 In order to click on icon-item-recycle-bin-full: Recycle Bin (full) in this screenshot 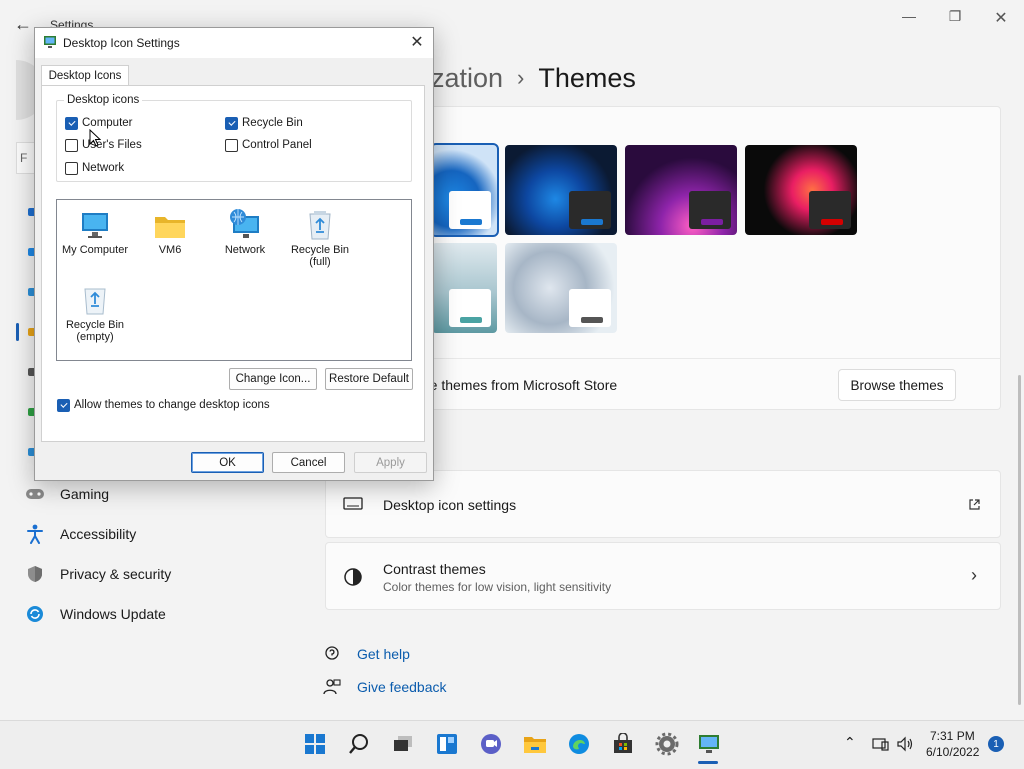, I will do `click(320, 237)`.